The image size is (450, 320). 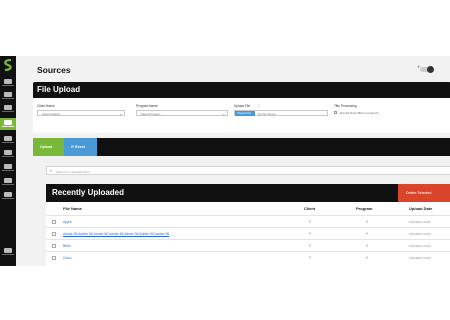 I want to click on recent-header: Recently Uploaded, so click(x=248, y=193).